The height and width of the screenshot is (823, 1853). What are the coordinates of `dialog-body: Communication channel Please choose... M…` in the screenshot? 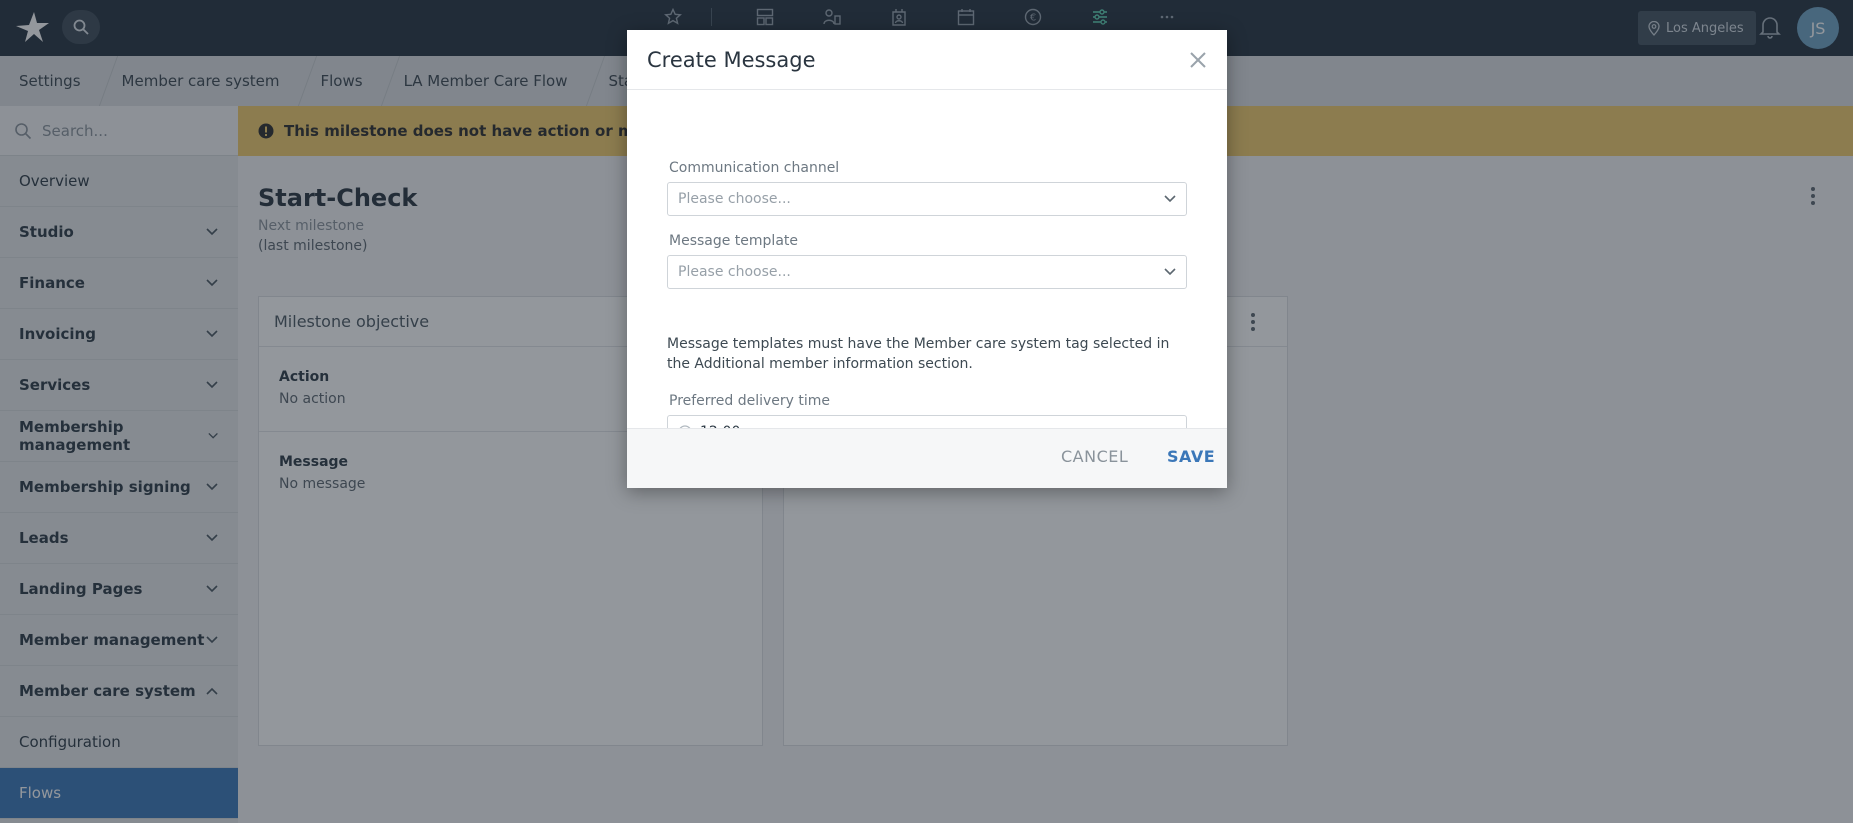 It's located at (927, 269).